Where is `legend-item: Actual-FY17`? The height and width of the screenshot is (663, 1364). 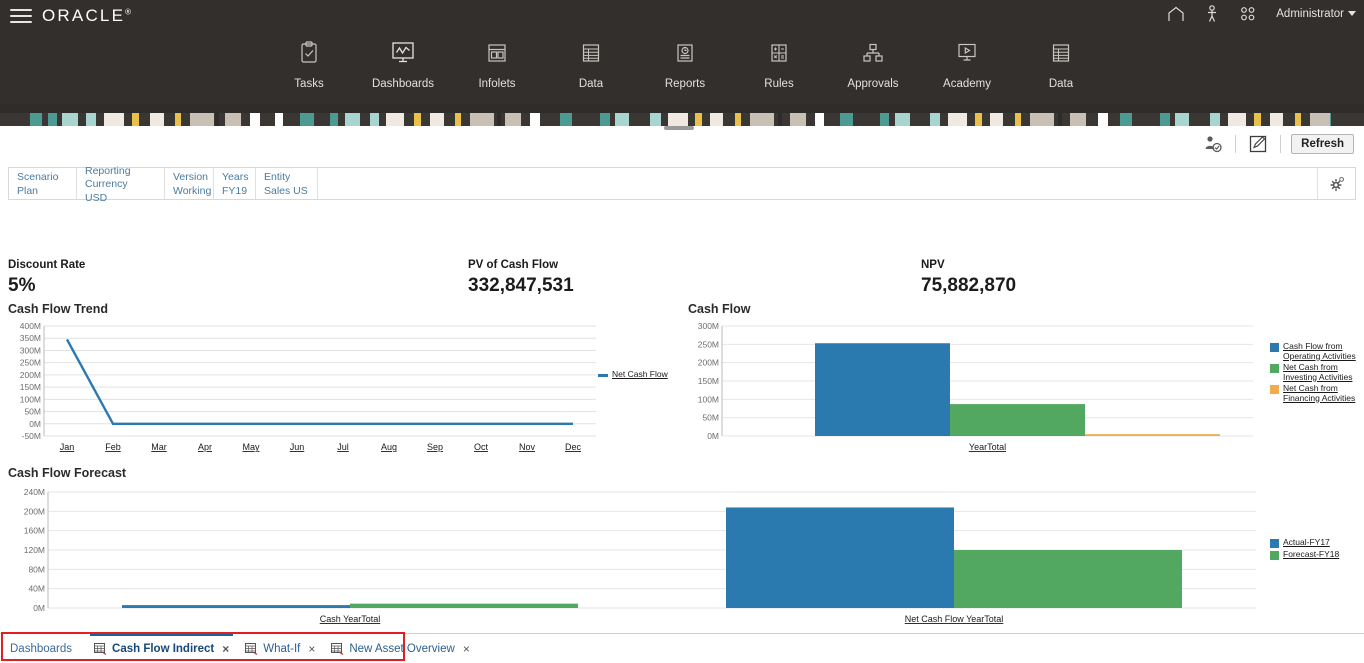
legend-item: Actual-FY17 is located at coordinates (1317, 542).